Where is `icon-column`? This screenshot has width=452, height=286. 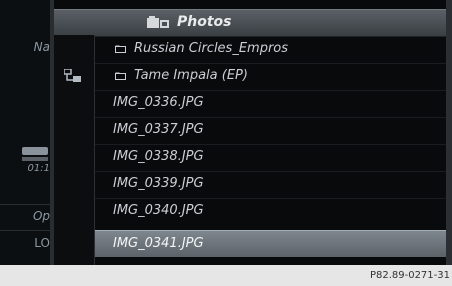 icon-column is located at coordinates (74, 150).